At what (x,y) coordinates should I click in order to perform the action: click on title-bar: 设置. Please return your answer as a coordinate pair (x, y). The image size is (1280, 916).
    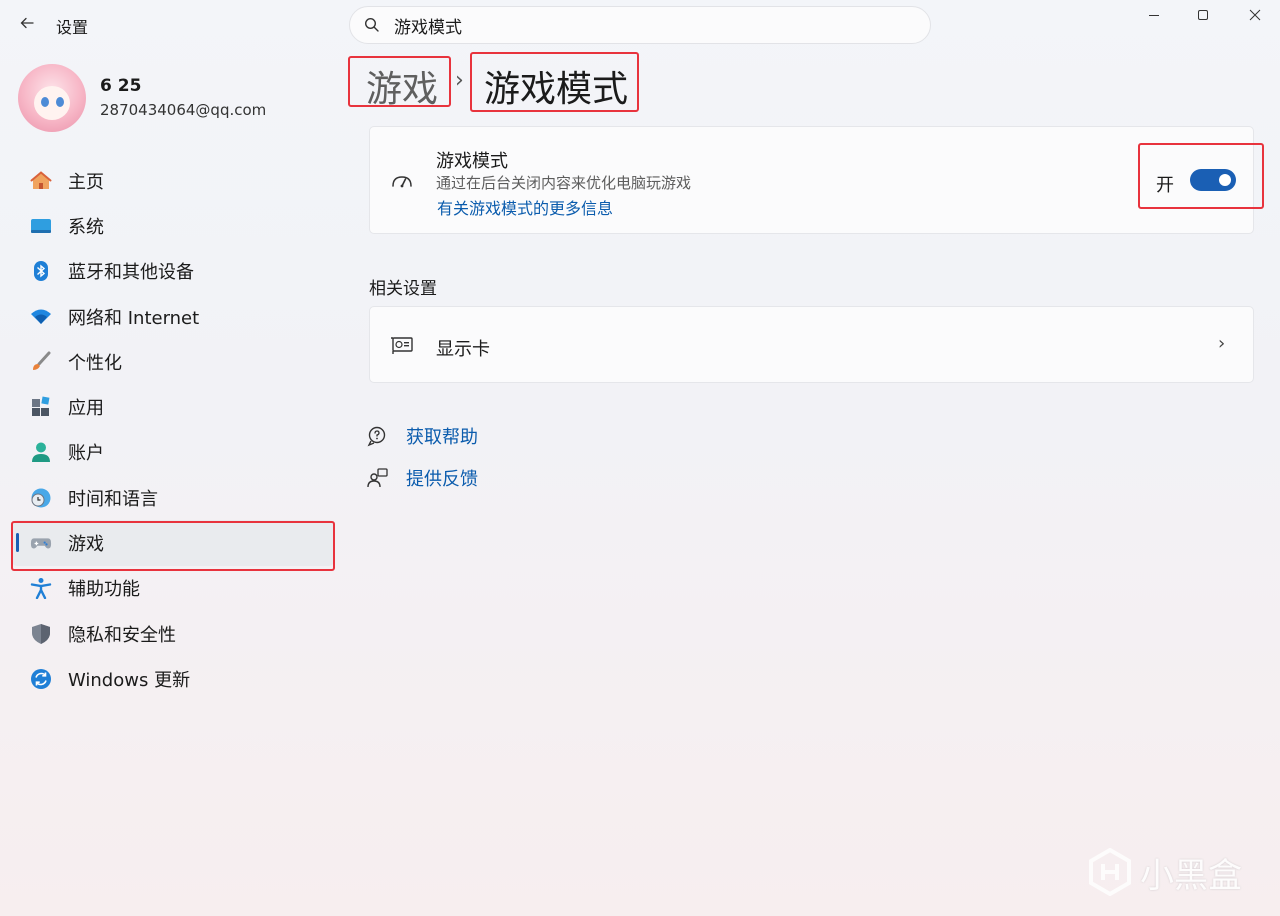
    Looking at the image, I should click on (640, 24).